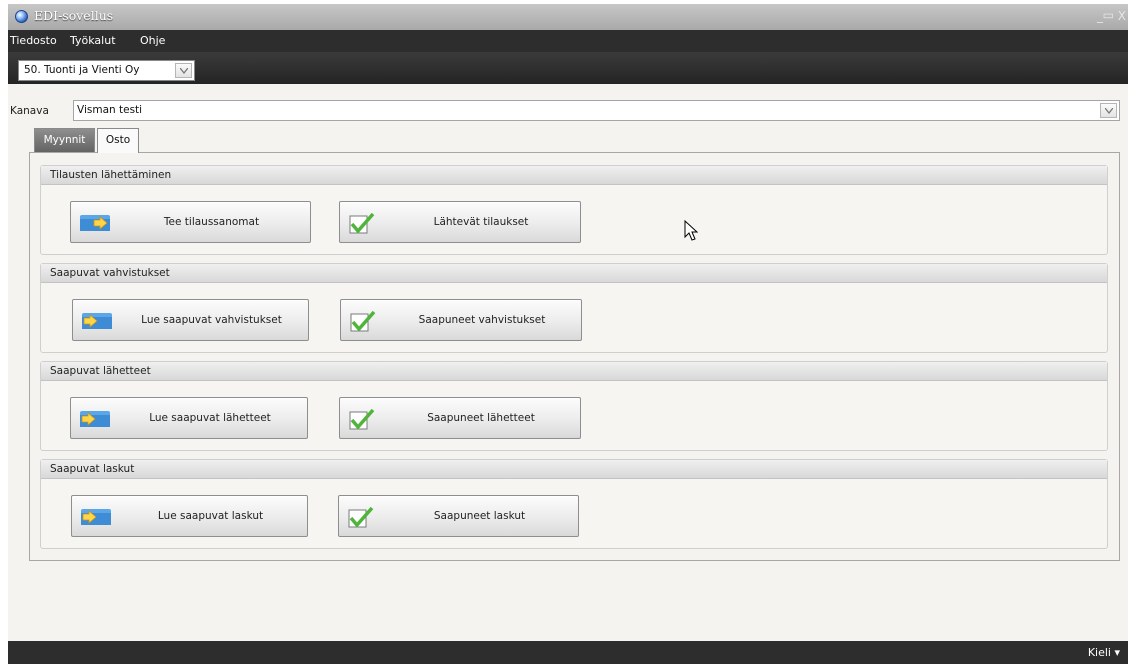 The height and width of the screenshot is (664, 1128). I want to click on title-bar: EDI-sovellus _ ▭ X, so click(568, 17).